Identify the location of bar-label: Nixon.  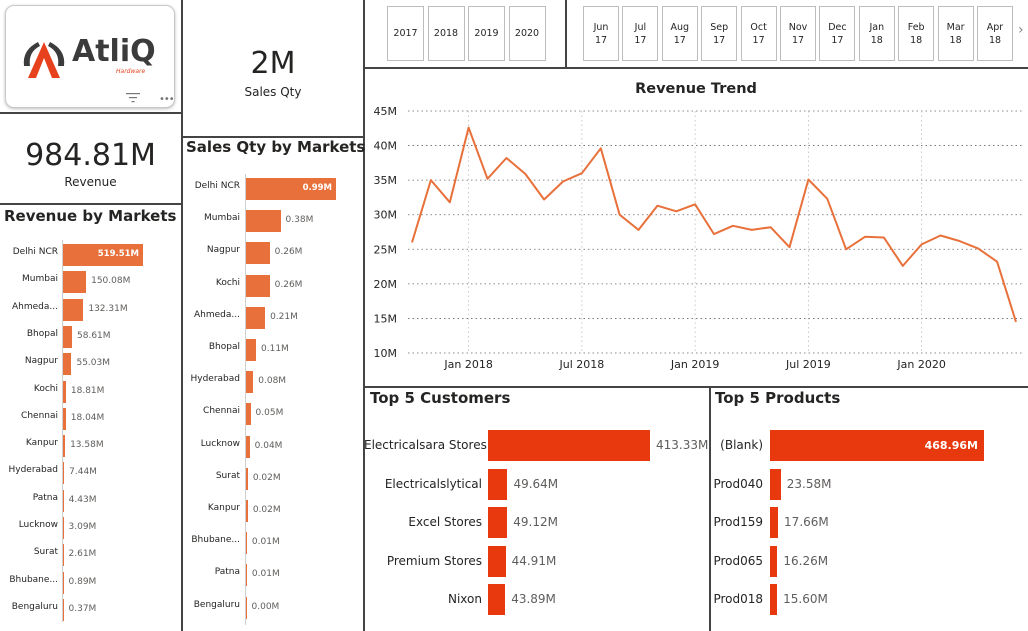
(465, 599).